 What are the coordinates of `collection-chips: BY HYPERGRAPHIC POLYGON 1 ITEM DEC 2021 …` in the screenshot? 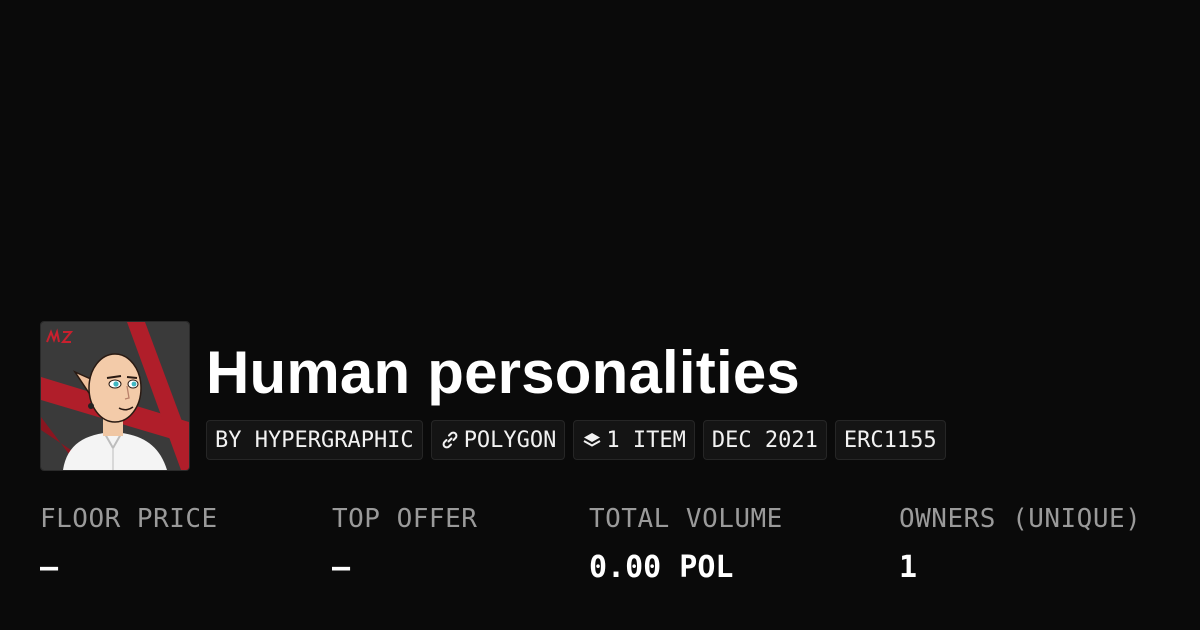 It's located at (576, 440).